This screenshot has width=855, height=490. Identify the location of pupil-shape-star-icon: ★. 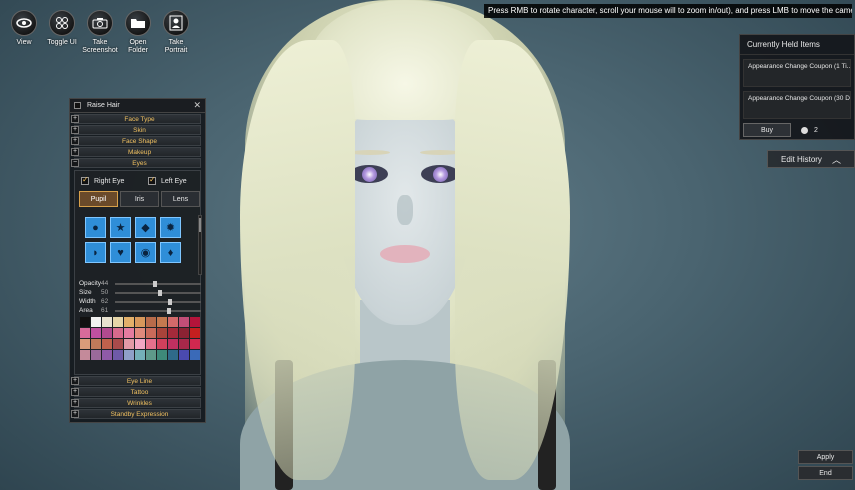
(120, 227).